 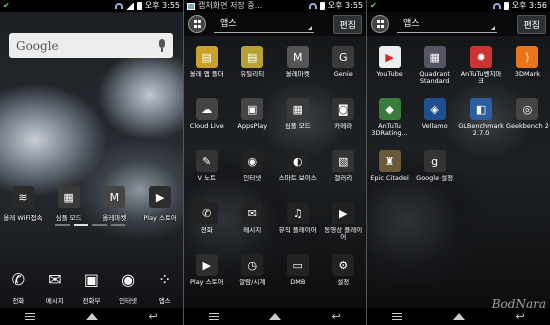 I want to click on v-note-icon: ✎, so click(x=206, y=161).